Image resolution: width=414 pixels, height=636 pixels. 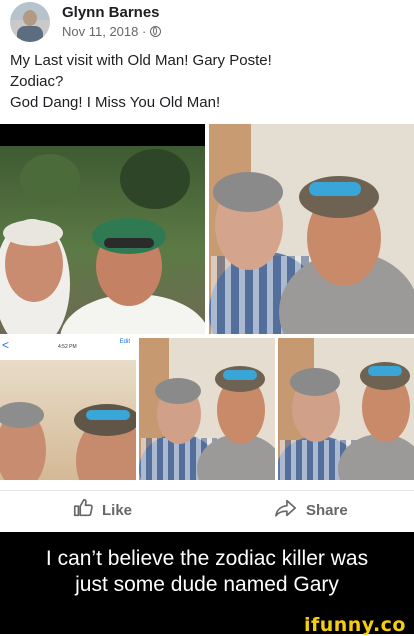 What do you see at coordinates (83, 510) in the screenshot?
I see `thumbs-up-icon` at bounding box center [83, 510].